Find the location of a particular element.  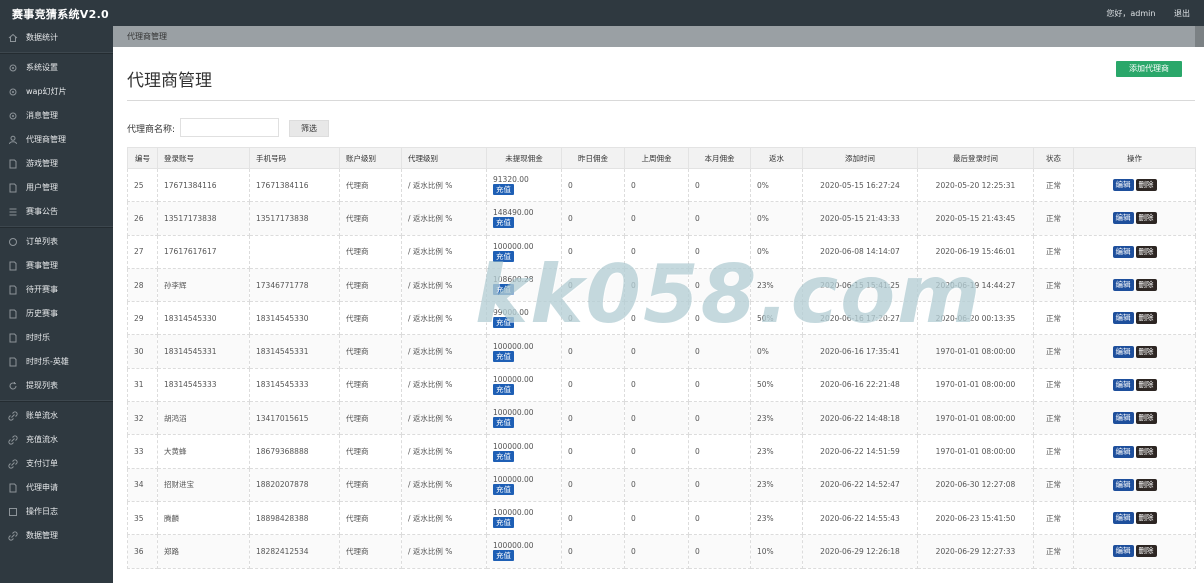

list-icon is located at coordinates (13, 212).